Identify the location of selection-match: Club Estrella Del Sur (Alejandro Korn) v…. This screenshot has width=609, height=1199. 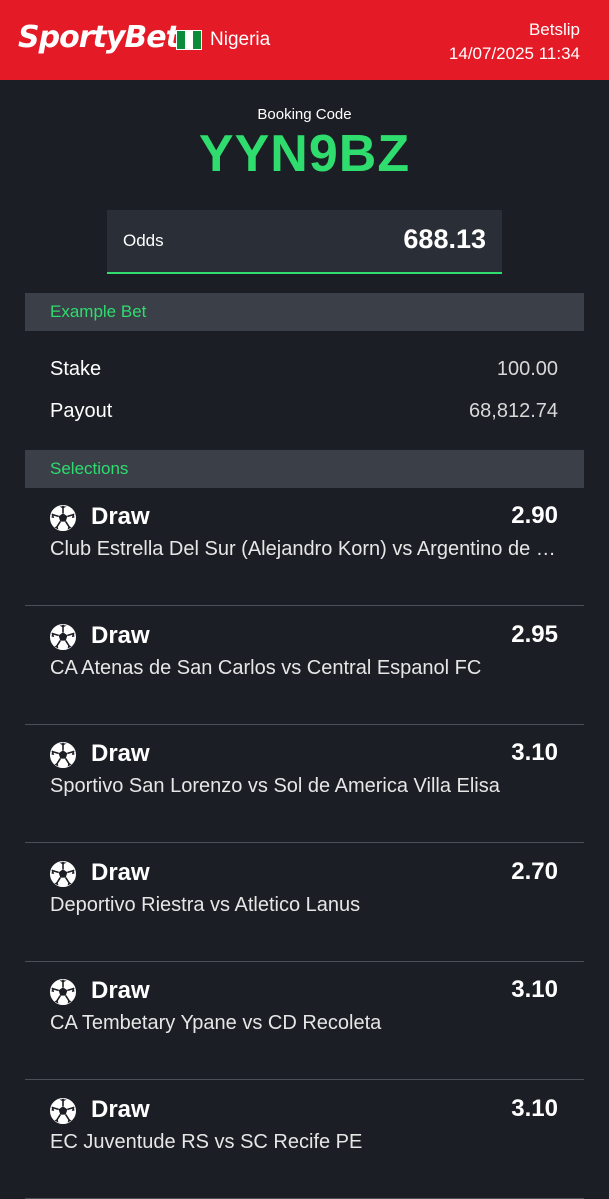
(304, 549).